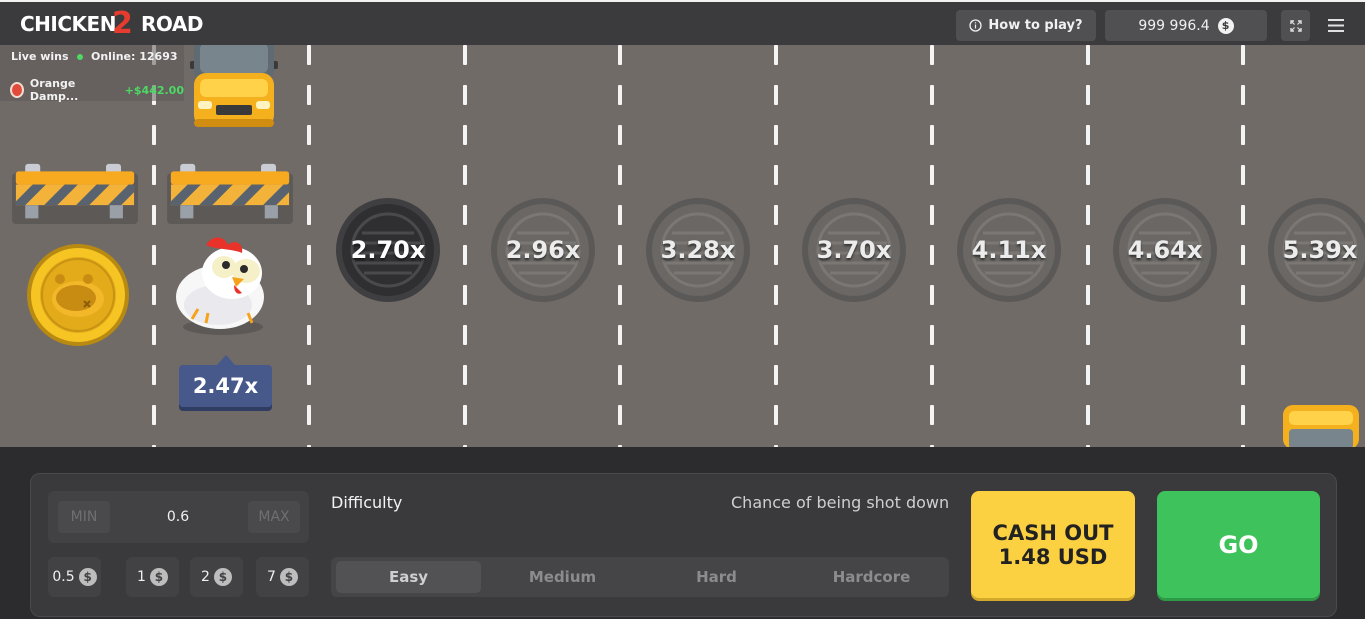  What do you see at coordinates (640, 577) in the screenshot?
I see `difficulty-selector: Easy Medium Hard Hardcore` at bounding box center [640, 577].